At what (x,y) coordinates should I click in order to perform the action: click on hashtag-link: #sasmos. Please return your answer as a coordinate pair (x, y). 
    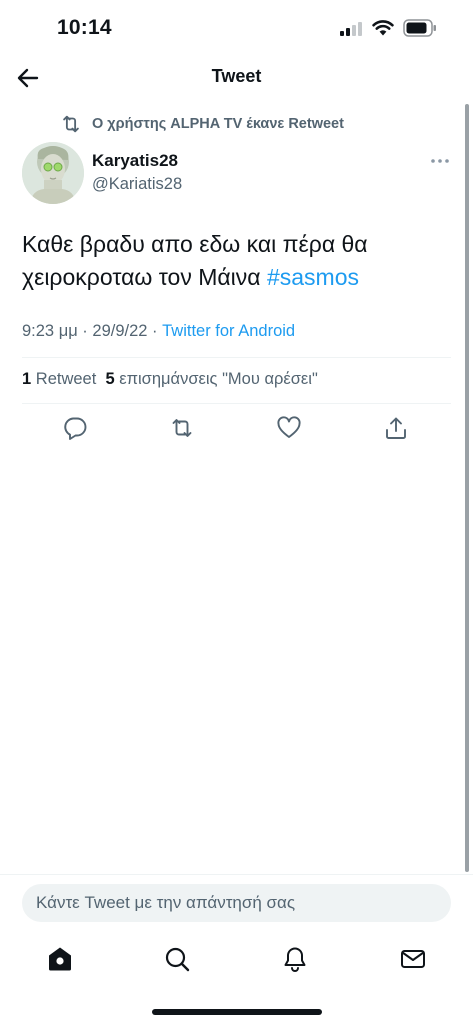
    Looking at the image, I should click on (313, 277).